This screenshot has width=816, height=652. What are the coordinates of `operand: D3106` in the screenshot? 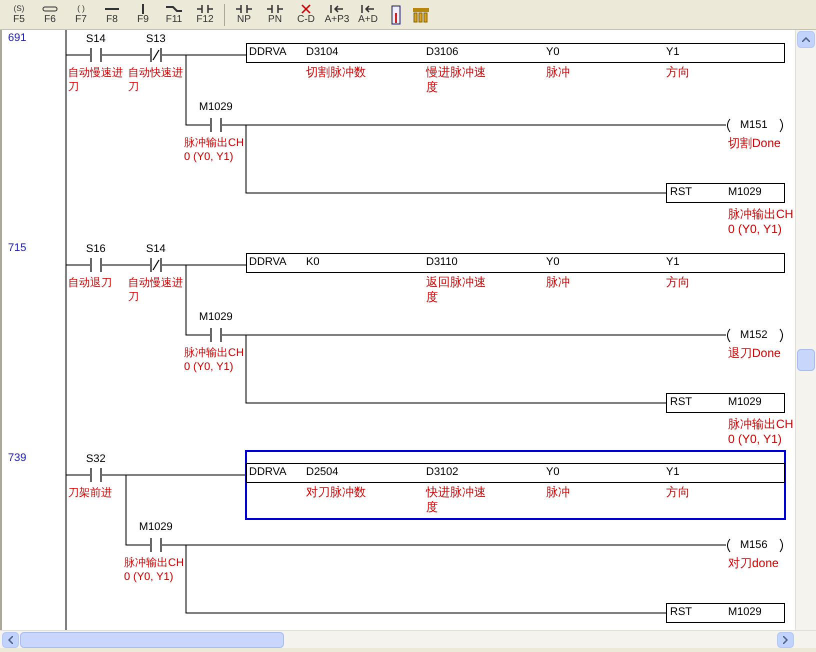 It's located at (442, 52).